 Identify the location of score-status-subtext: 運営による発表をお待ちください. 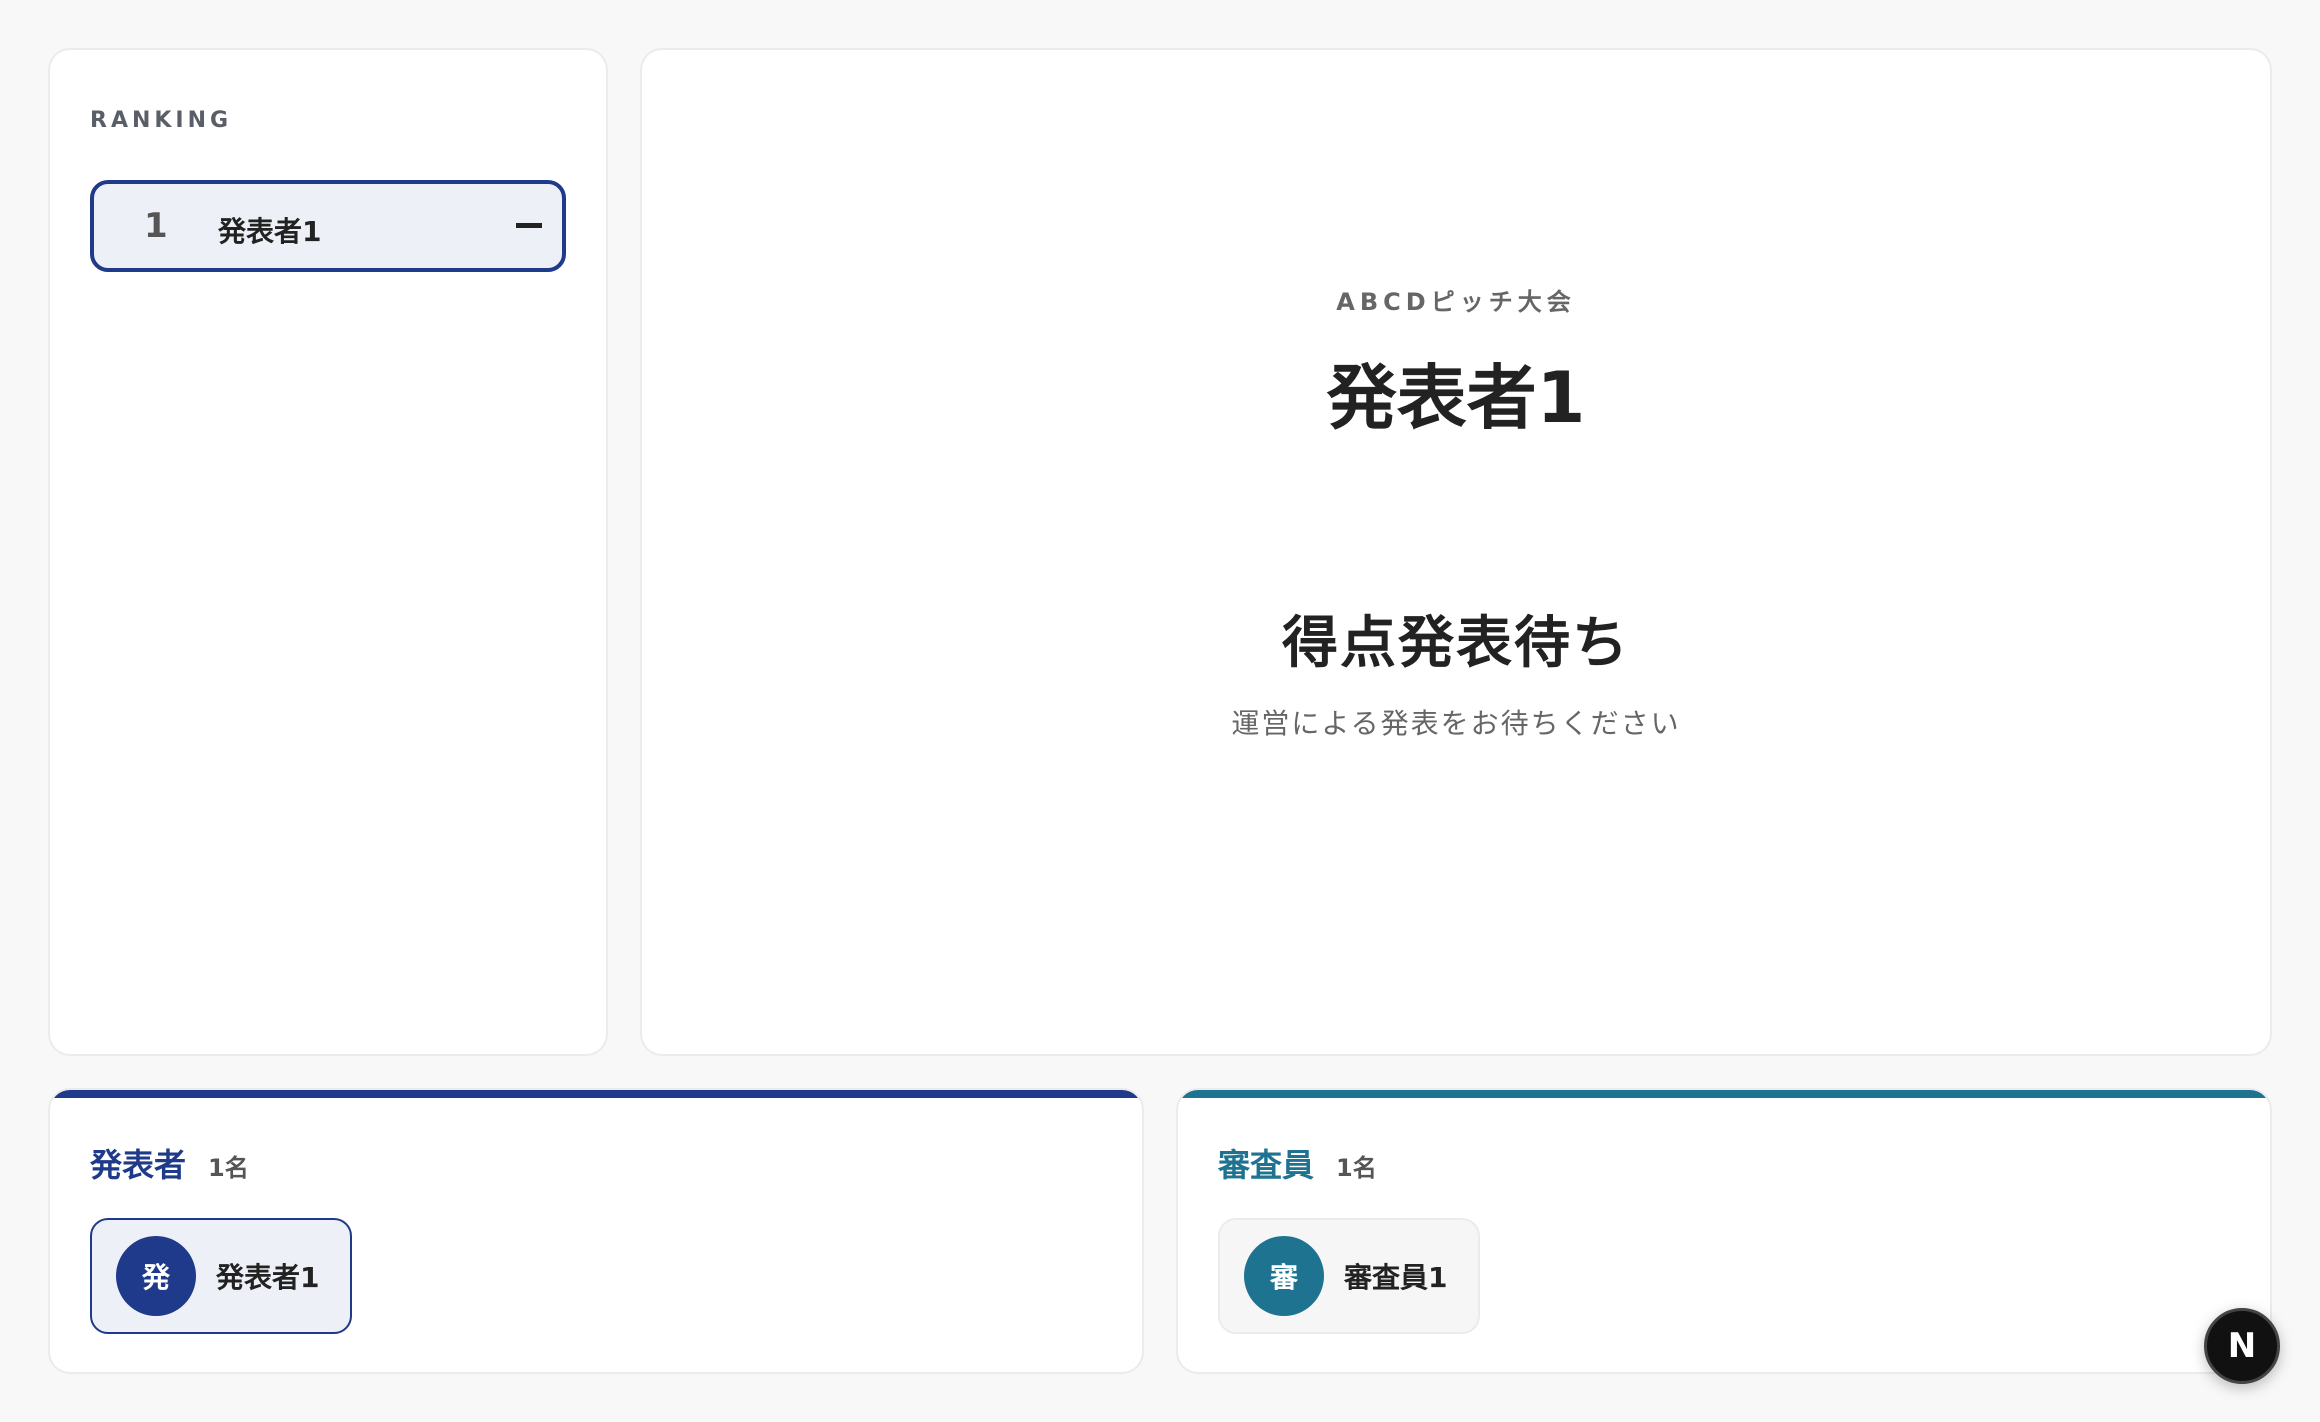
(1456, 723).